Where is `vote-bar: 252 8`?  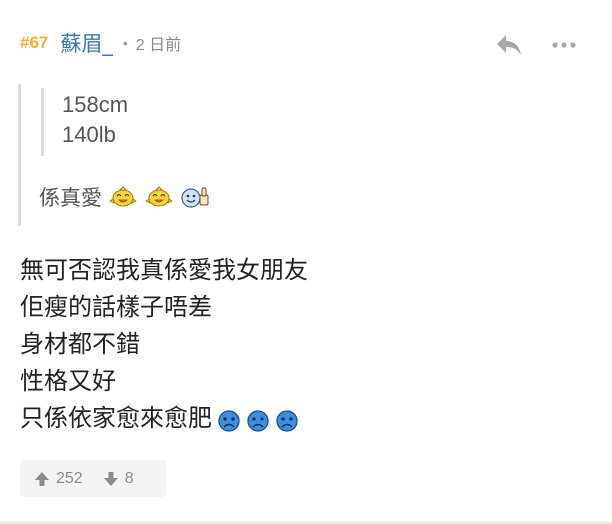
vote-bar: 252 8 is located at coordinates (93, 478).